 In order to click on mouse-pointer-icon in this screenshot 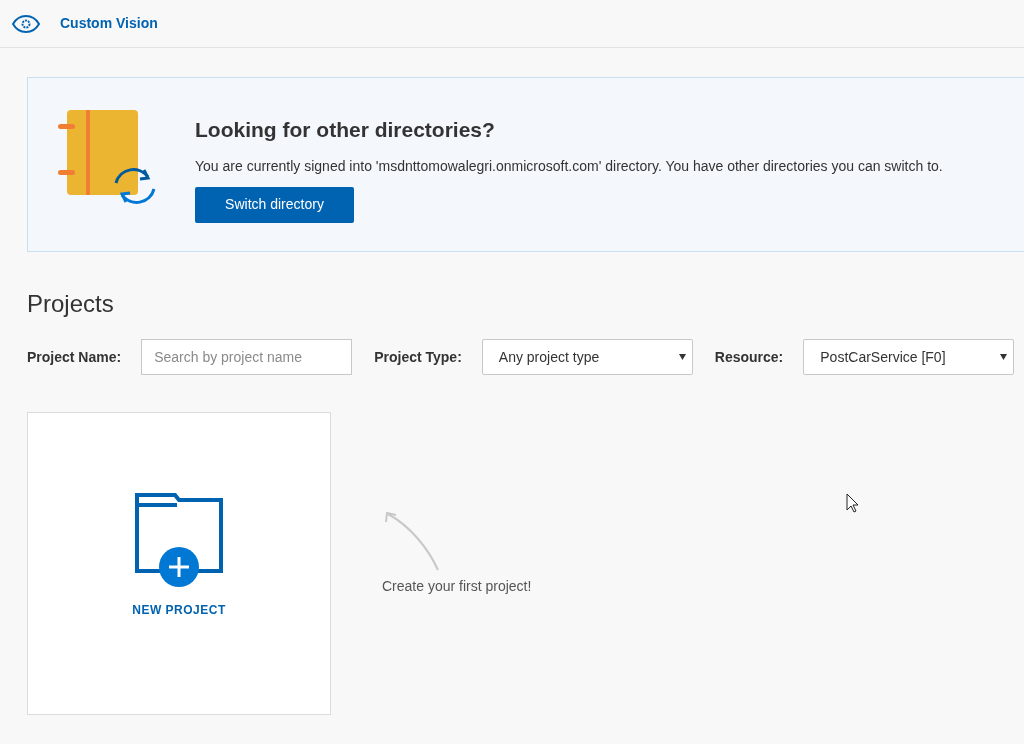, I will do `click(852, 503)`.